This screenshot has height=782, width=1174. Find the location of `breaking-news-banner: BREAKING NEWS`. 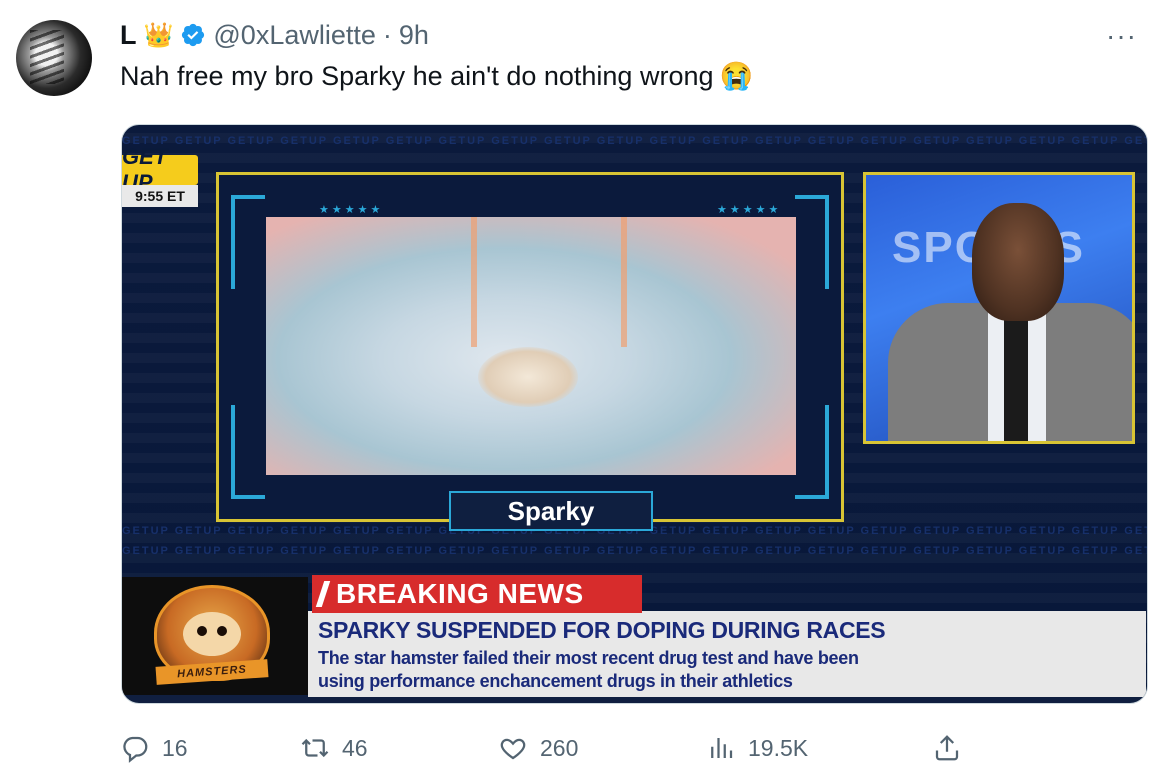

breaking-news-banner: BREAKING NEWS is located at coordinates (477, 594).